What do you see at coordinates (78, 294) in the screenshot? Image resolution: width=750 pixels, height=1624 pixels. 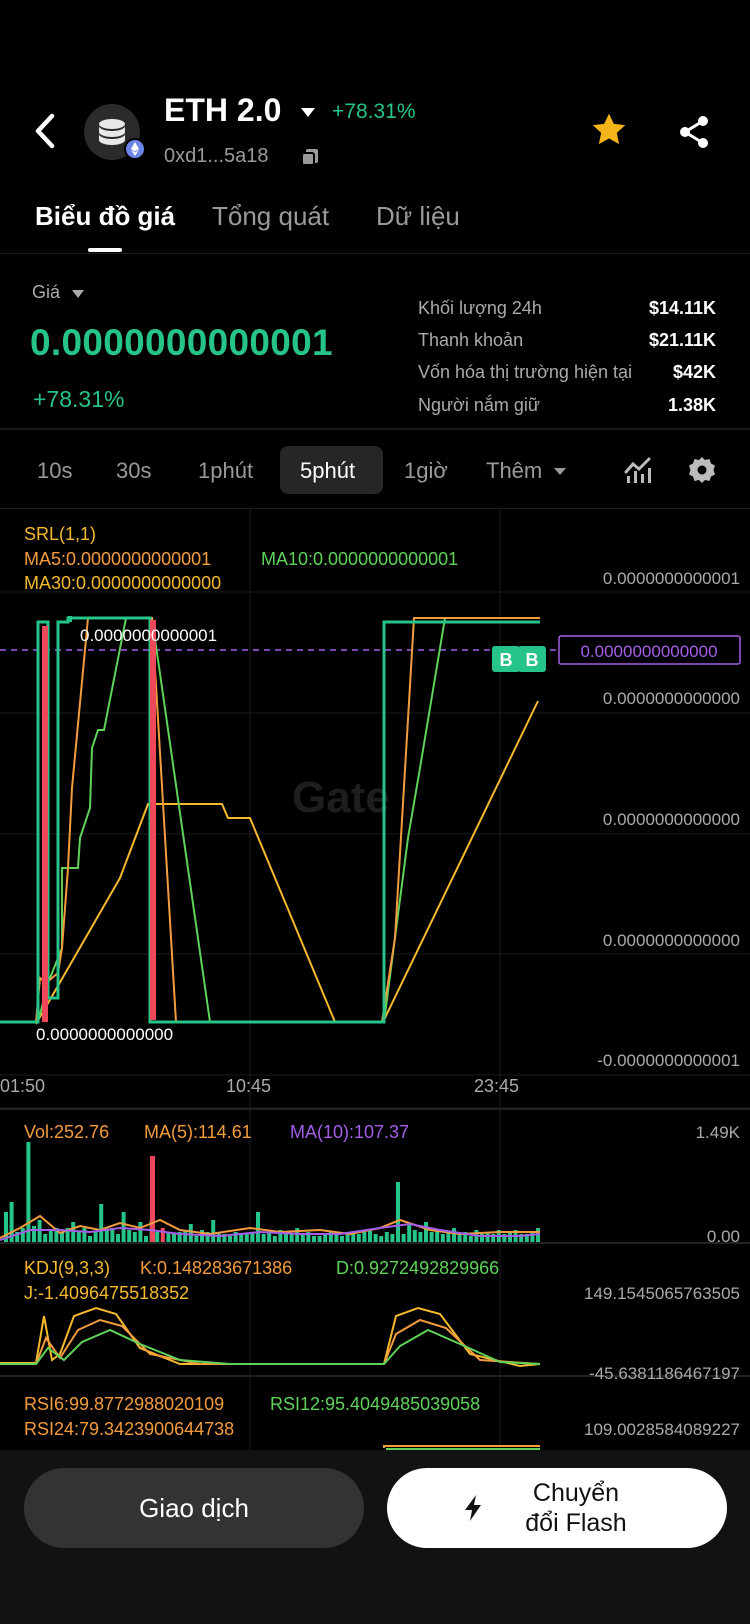 I see `price-dropdown-icon` at bounding box center [78, 294].